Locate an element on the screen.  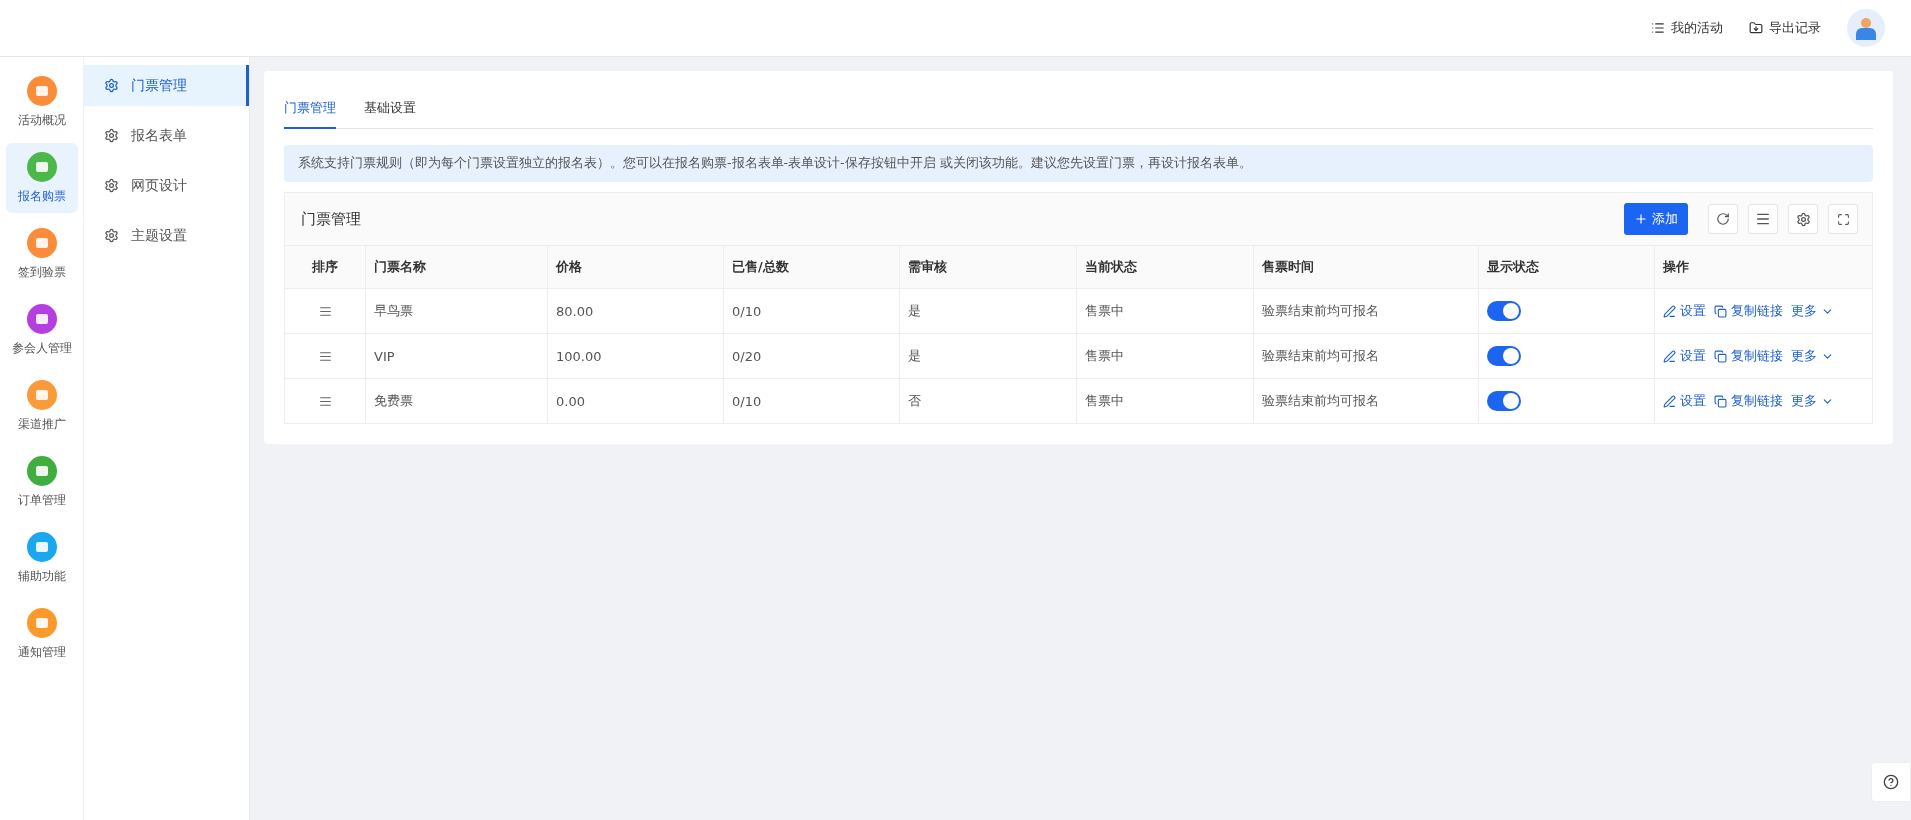
density-button is located at coordinates (1763, 219).